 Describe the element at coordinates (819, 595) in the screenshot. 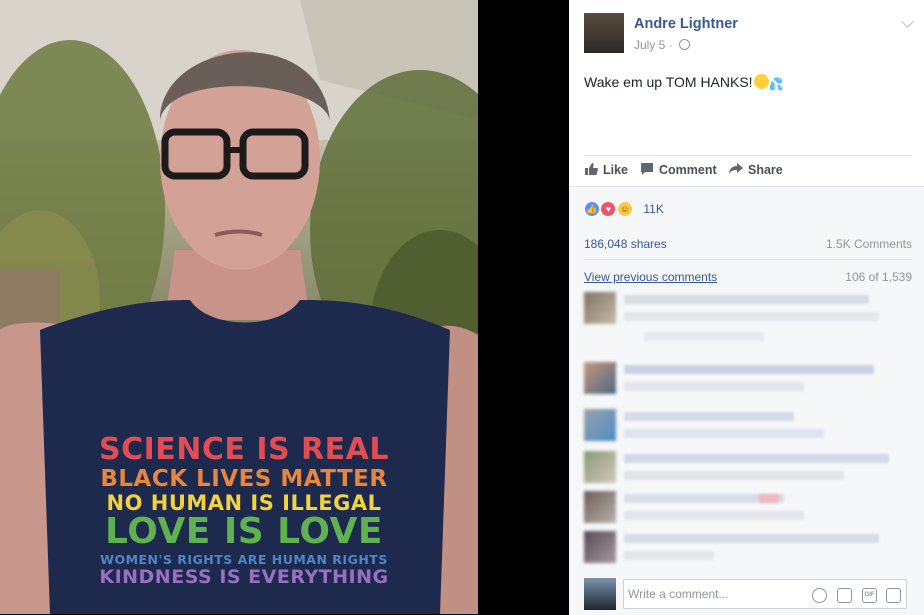

I see `emoji-icon` at that location.